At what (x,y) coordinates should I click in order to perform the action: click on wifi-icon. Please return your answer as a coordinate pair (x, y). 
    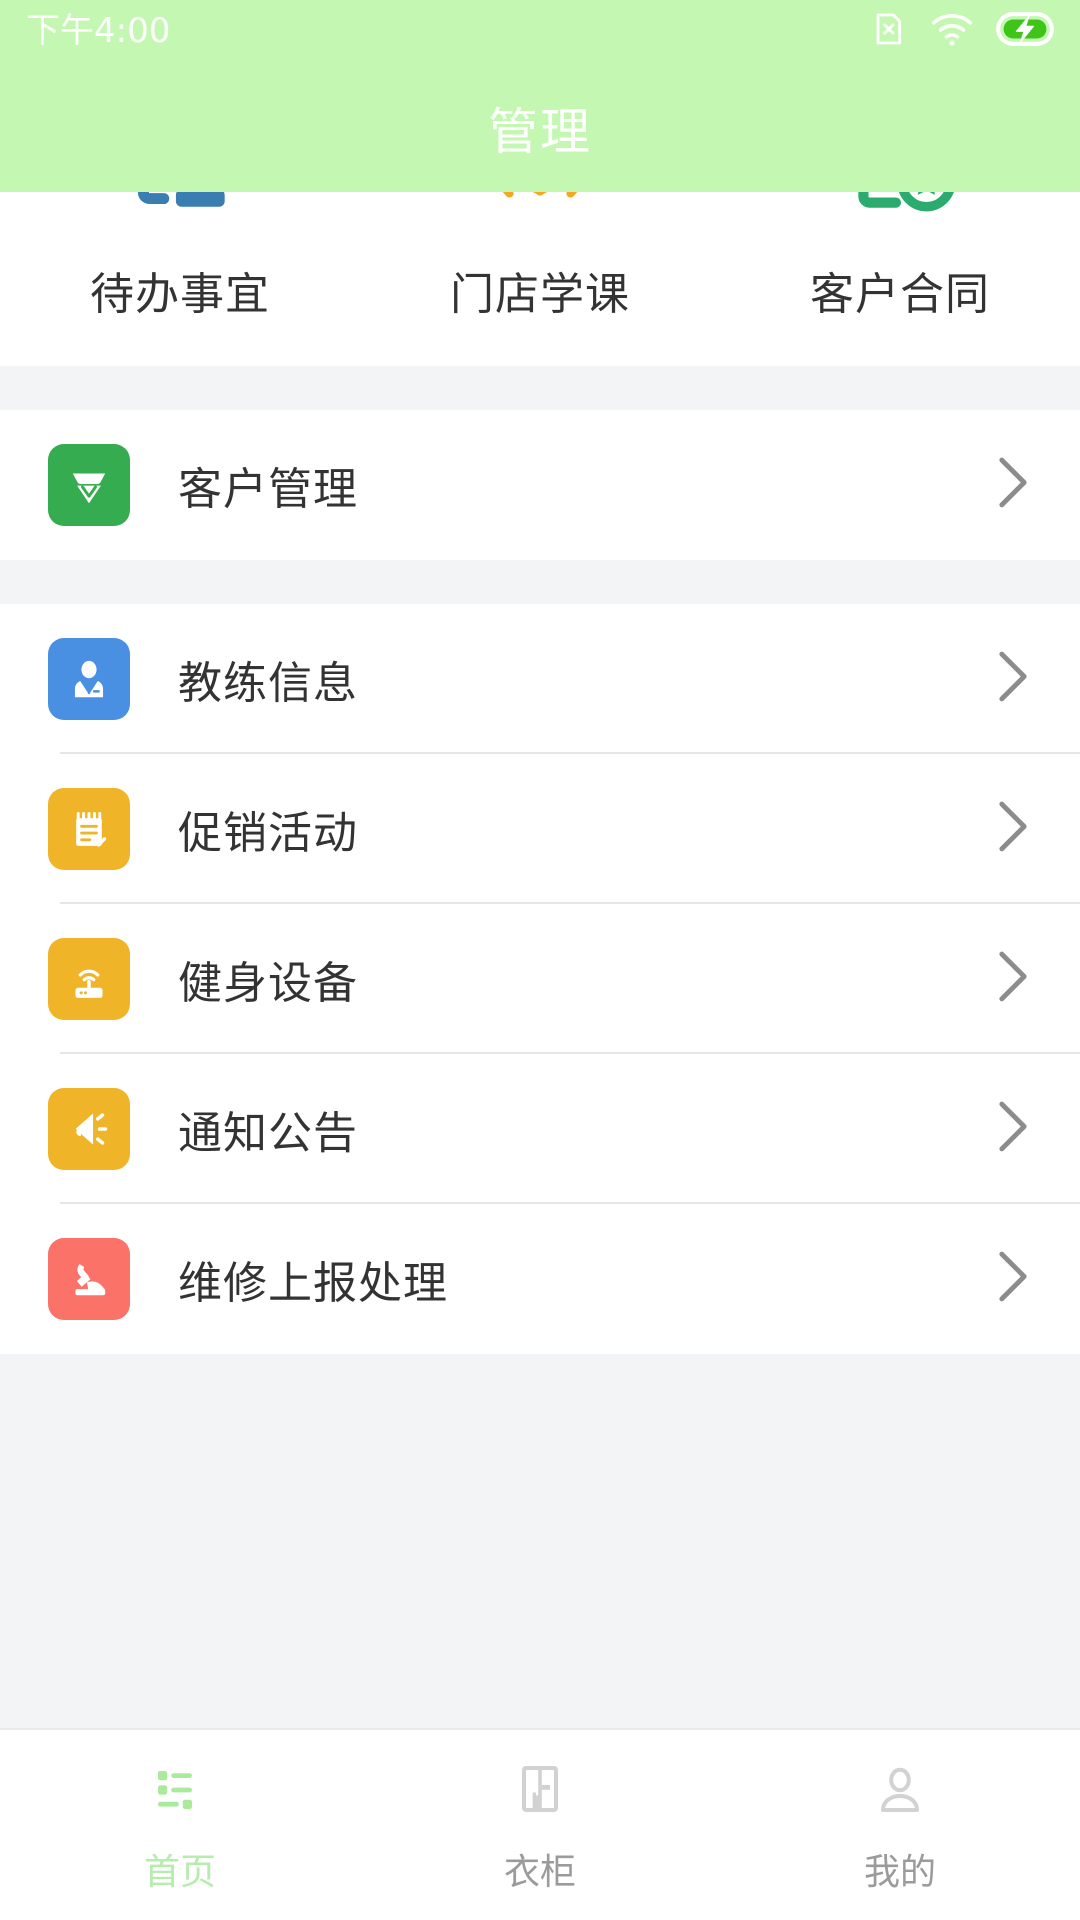
    Looking at the image, I should click on (952, 31).